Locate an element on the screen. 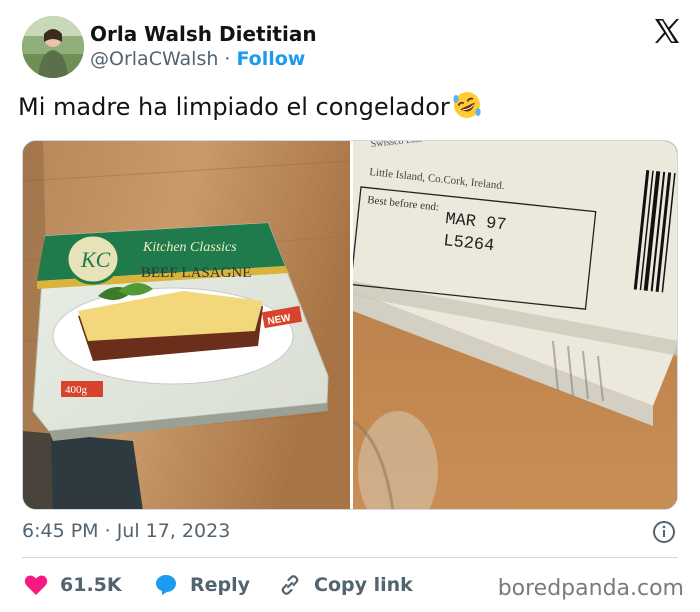  svg-text: 400g is located at coordinates (76, 390).